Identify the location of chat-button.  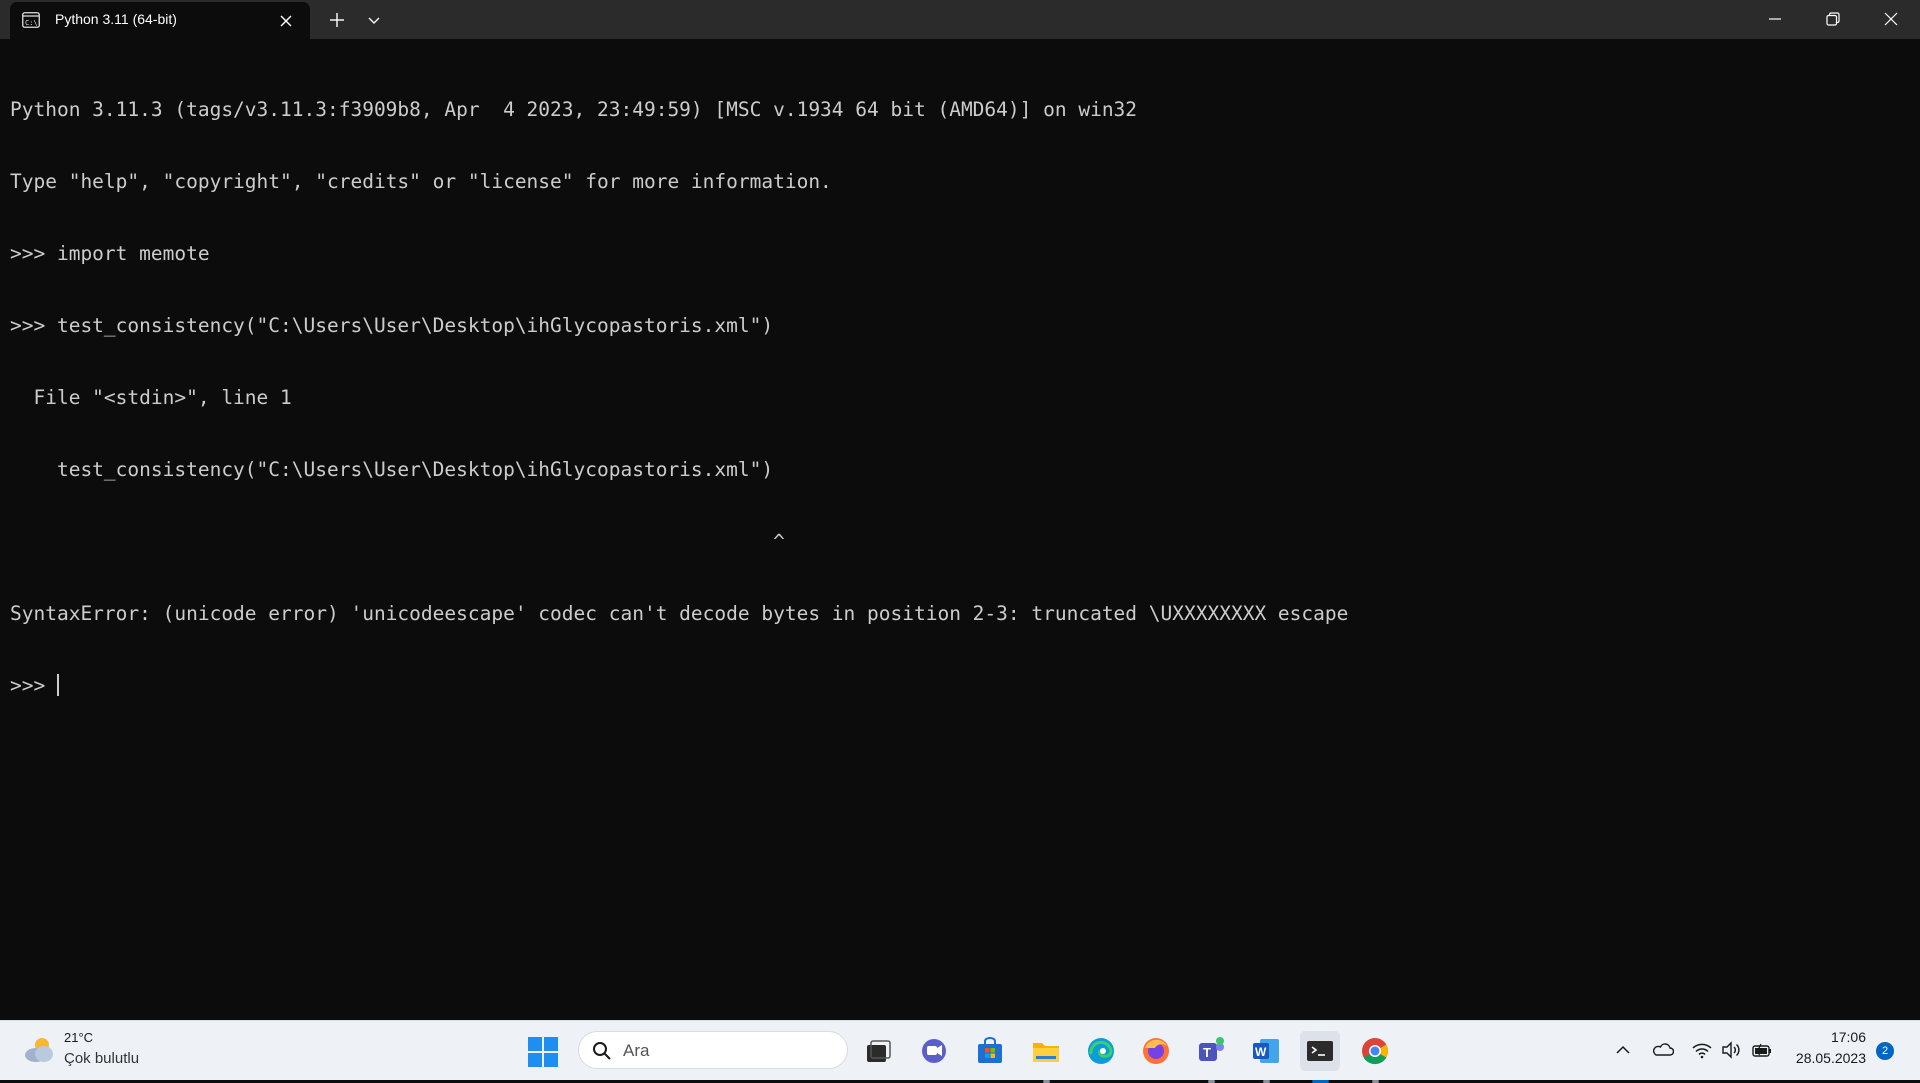
(934, 1051).